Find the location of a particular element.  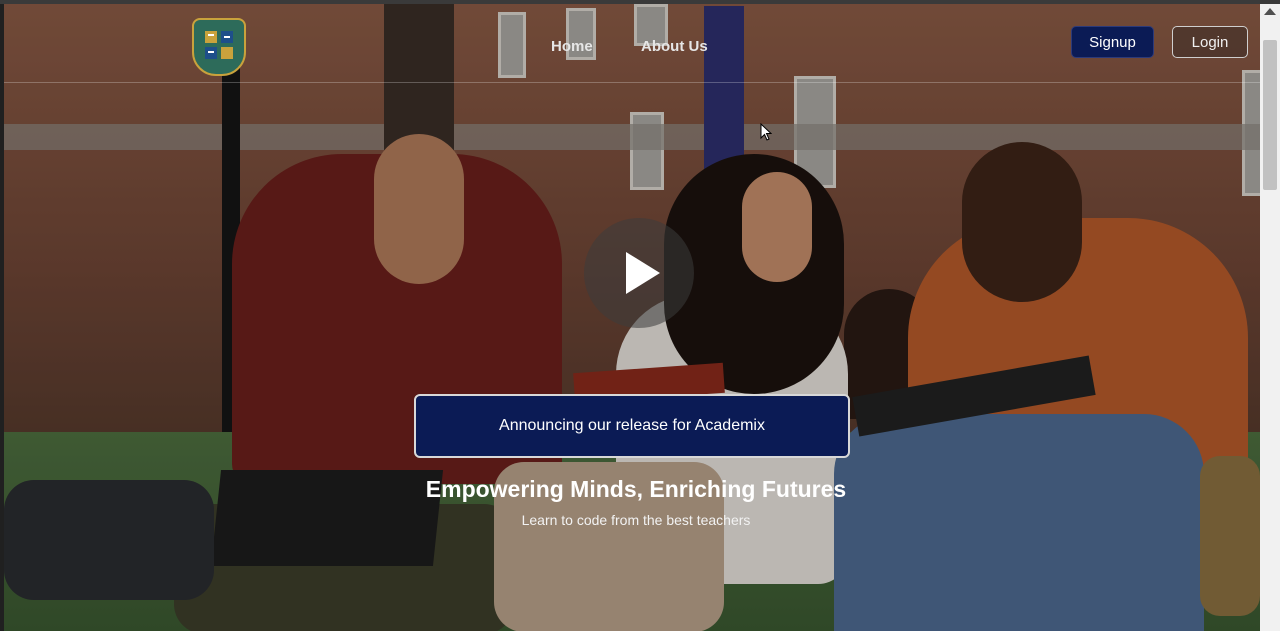

academix-shield-logo-icon is located at coordinates (219, 45).